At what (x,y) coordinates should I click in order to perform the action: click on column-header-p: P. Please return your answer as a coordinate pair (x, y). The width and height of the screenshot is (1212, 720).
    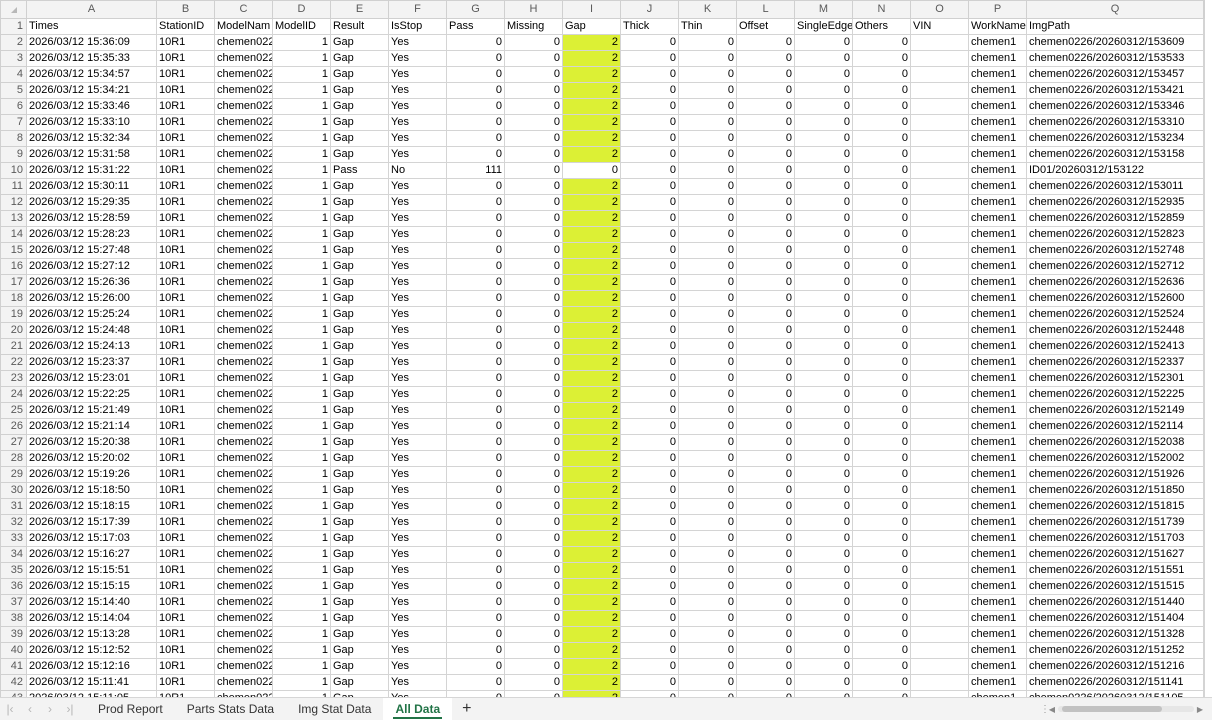
    Looking at the image, I should click on (997, 9).